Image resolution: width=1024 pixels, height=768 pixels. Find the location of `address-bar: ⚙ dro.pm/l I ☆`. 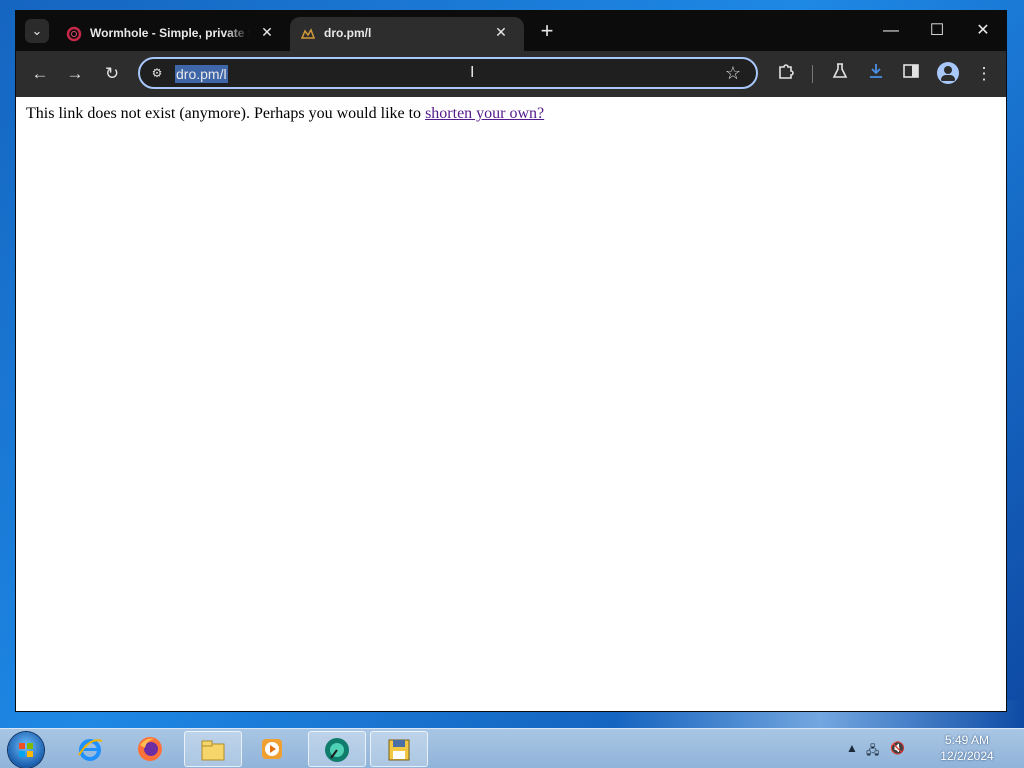

address-bar: ⚙ dro.pm/l I ☆ is located at coordinates (448, 73).